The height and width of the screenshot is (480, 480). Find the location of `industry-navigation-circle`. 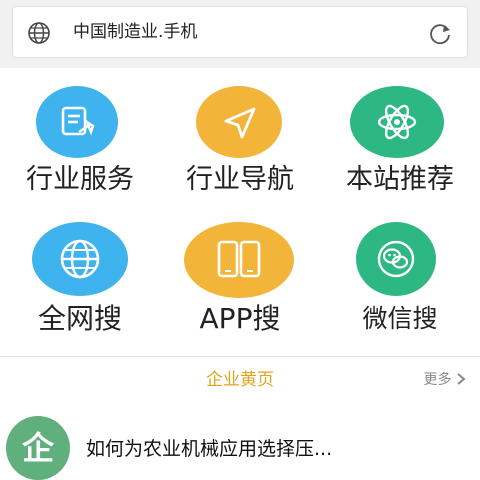

industry-navigation-circle is located at coordinates (239, 122).